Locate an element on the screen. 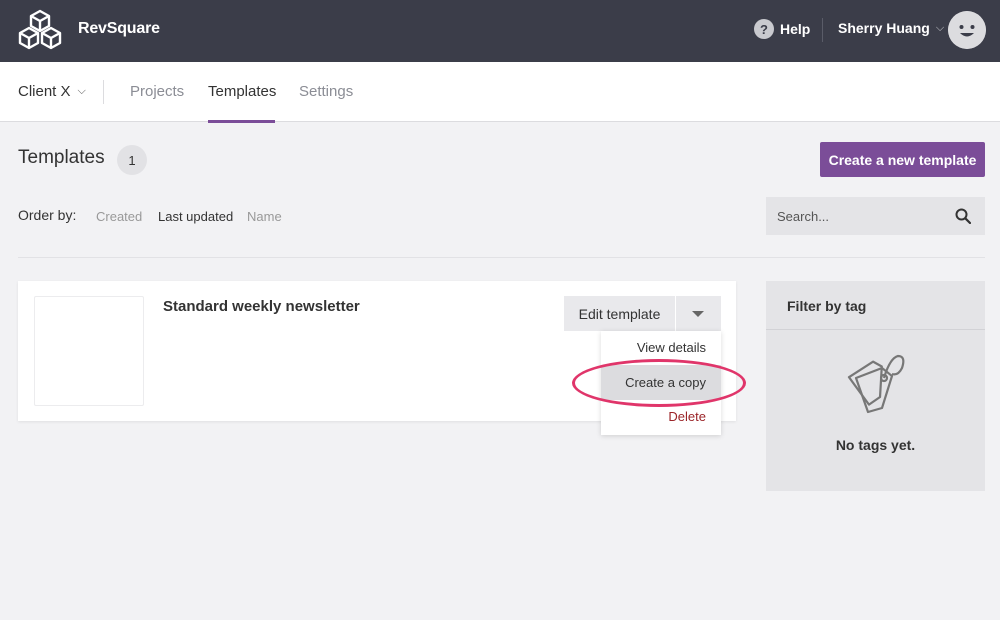  user-menu: Sherry Huang ⌵ is located at coordinates (891, 28).